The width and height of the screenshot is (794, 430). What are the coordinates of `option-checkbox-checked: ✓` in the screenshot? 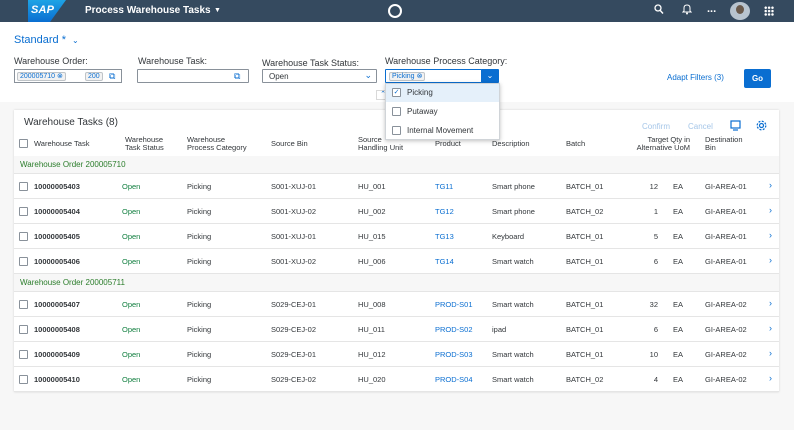 It's located at (396, 92).